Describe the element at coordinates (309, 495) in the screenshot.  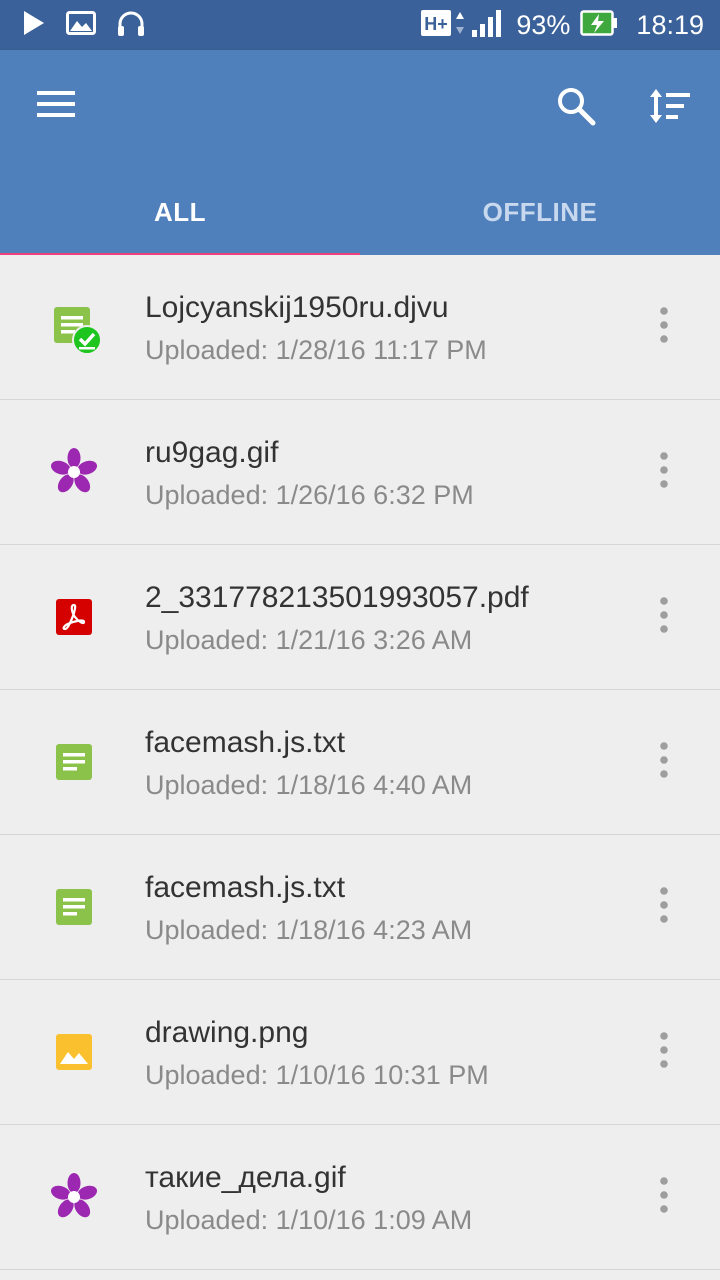
I see `upload-date: Uploaded: 1/26/16 6:32 PM` at that location.